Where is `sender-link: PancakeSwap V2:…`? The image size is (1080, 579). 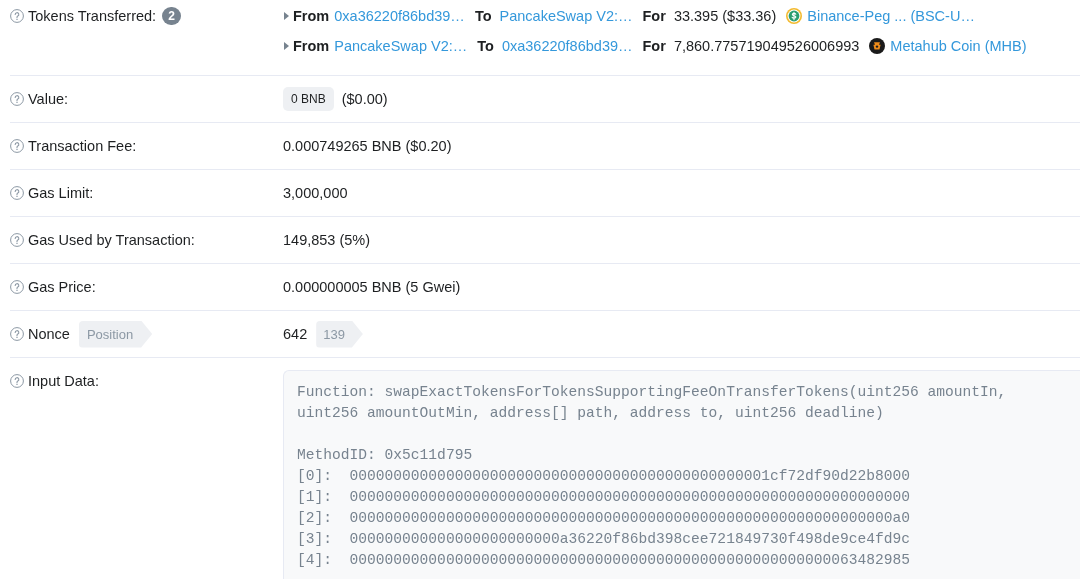 sender-link: PancakeSwap V2:… is located at coordinates (401, 46).